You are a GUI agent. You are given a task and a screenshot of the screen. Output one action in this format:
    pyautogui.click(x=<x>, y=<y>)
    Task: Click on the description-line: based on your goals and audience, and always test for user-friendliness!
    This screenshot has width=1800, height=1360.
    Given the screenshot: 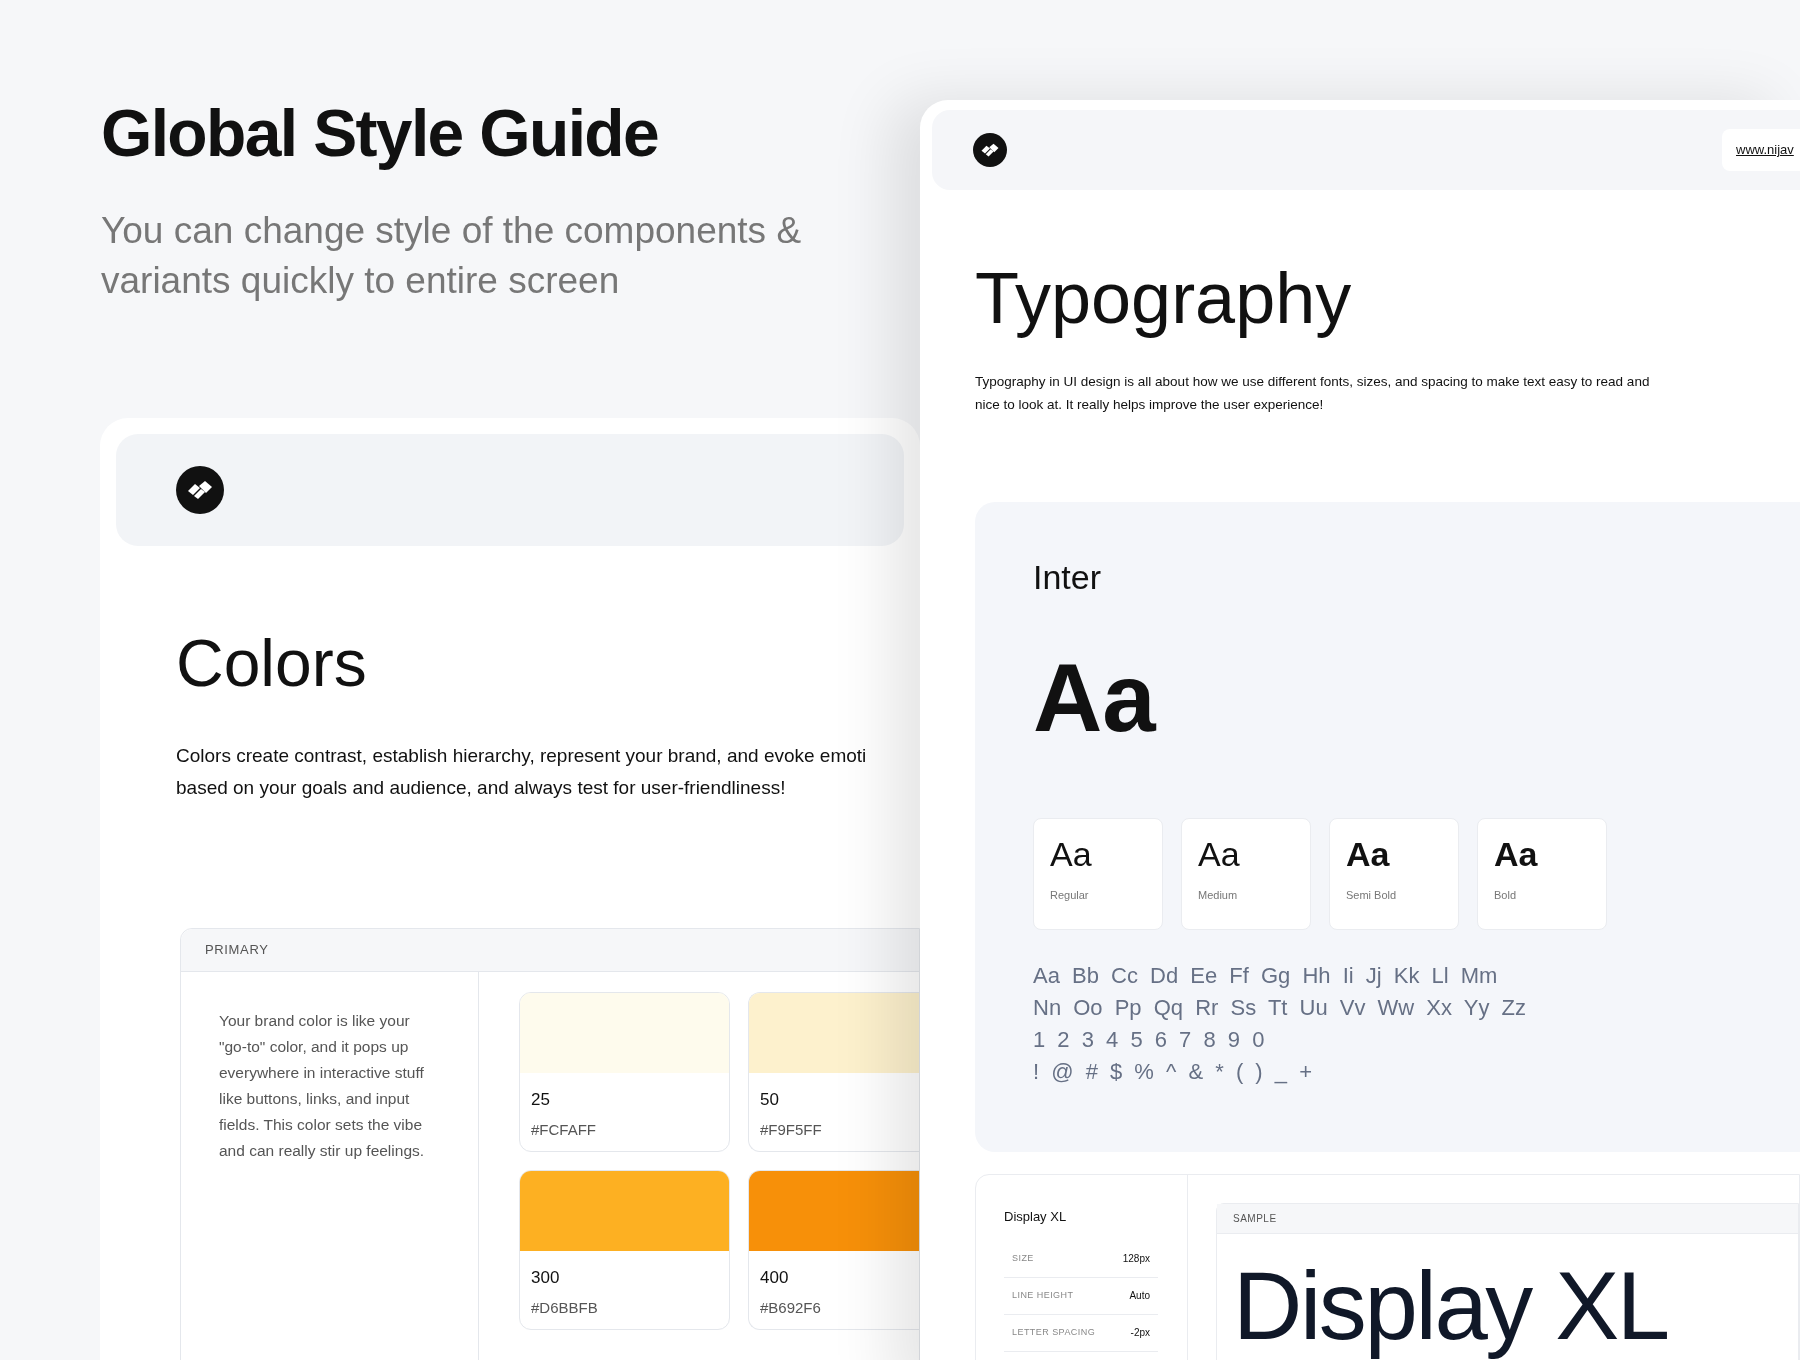 What is the action you would take?
    pyautogui.click(x=481, y=788)
    